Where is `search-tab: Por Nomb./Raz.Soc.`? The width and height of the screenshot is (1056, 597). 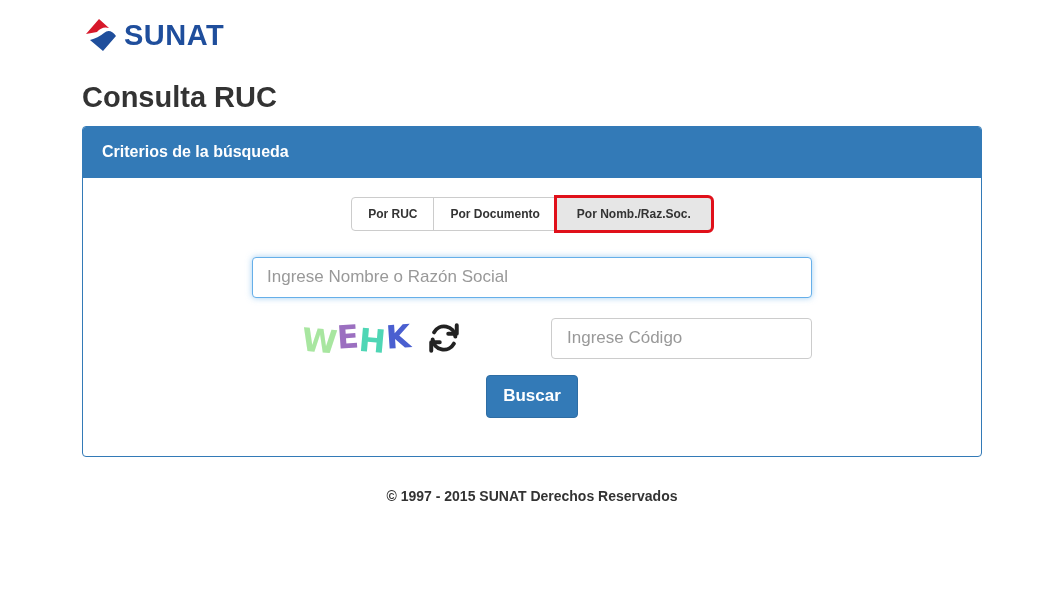 search-tab: Por Nomb./Raz.Soc. is located at coordinates (633, 213).